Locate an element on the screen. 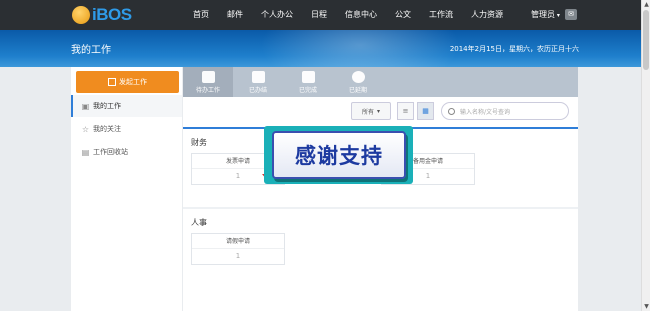 The width and height of the screenshot is (650, 311). tab-label: 已延期 is located at coordinates (357, 90).